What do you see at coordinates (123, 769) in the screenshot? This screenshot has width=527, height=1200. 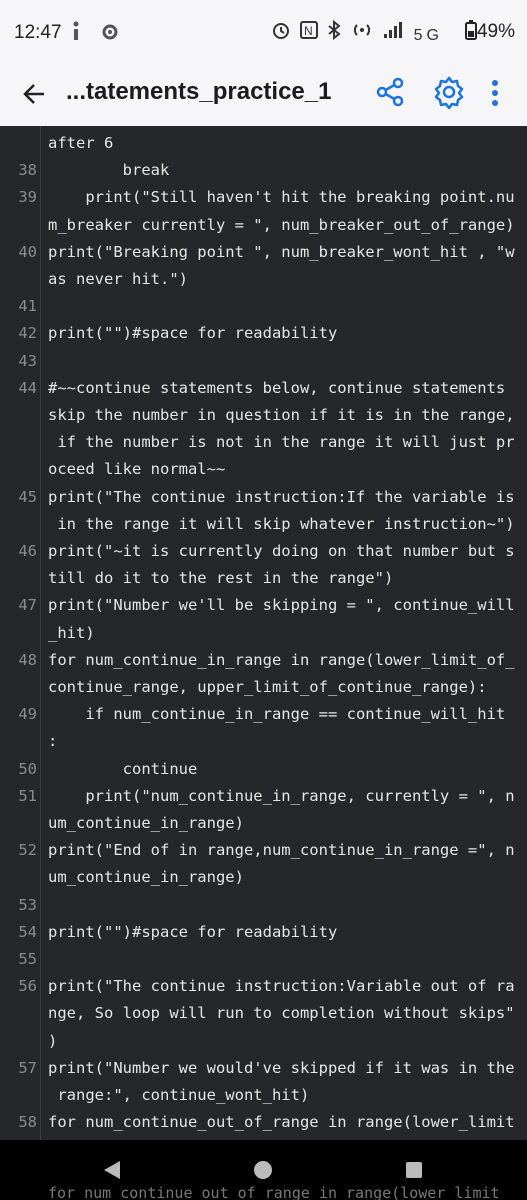 I see `code-line-text: continue` at bounding box center [123, 769].